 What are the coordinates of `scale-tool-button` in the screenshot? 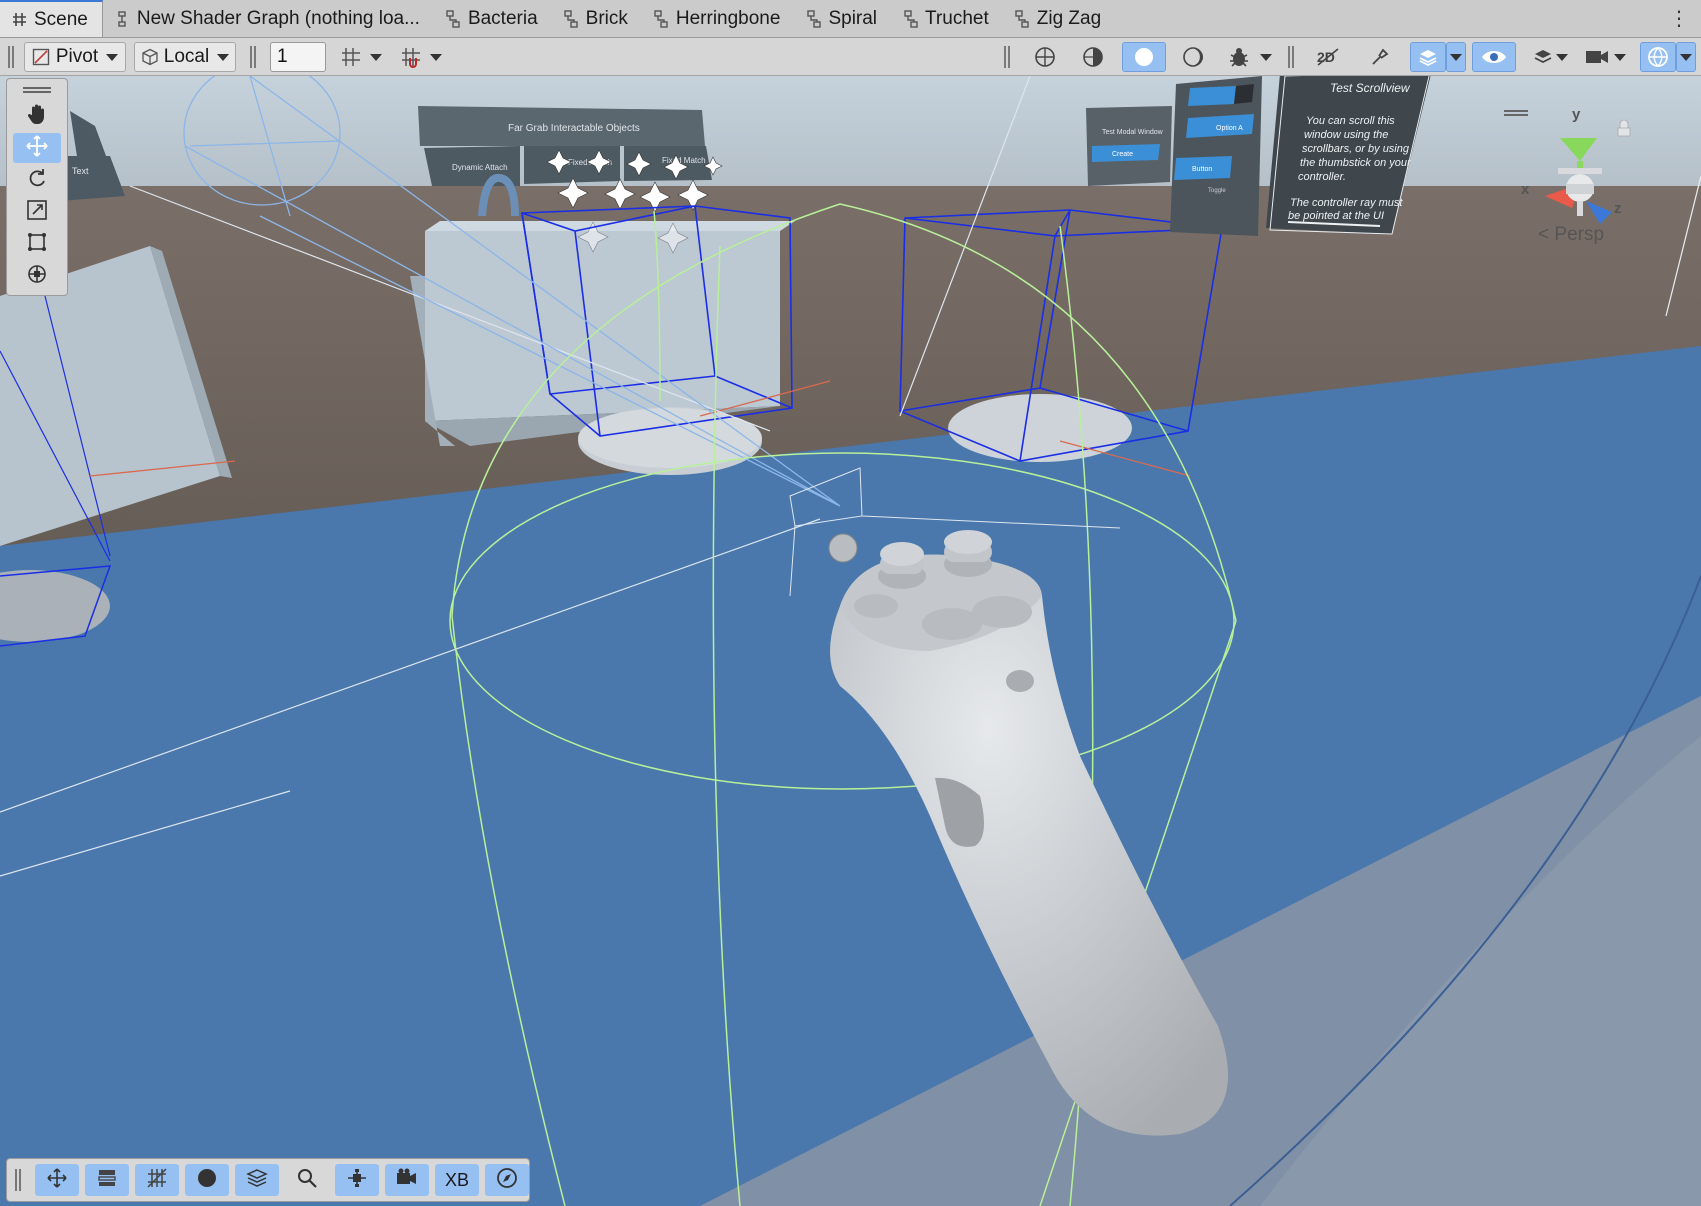 It's located at (37, 212).